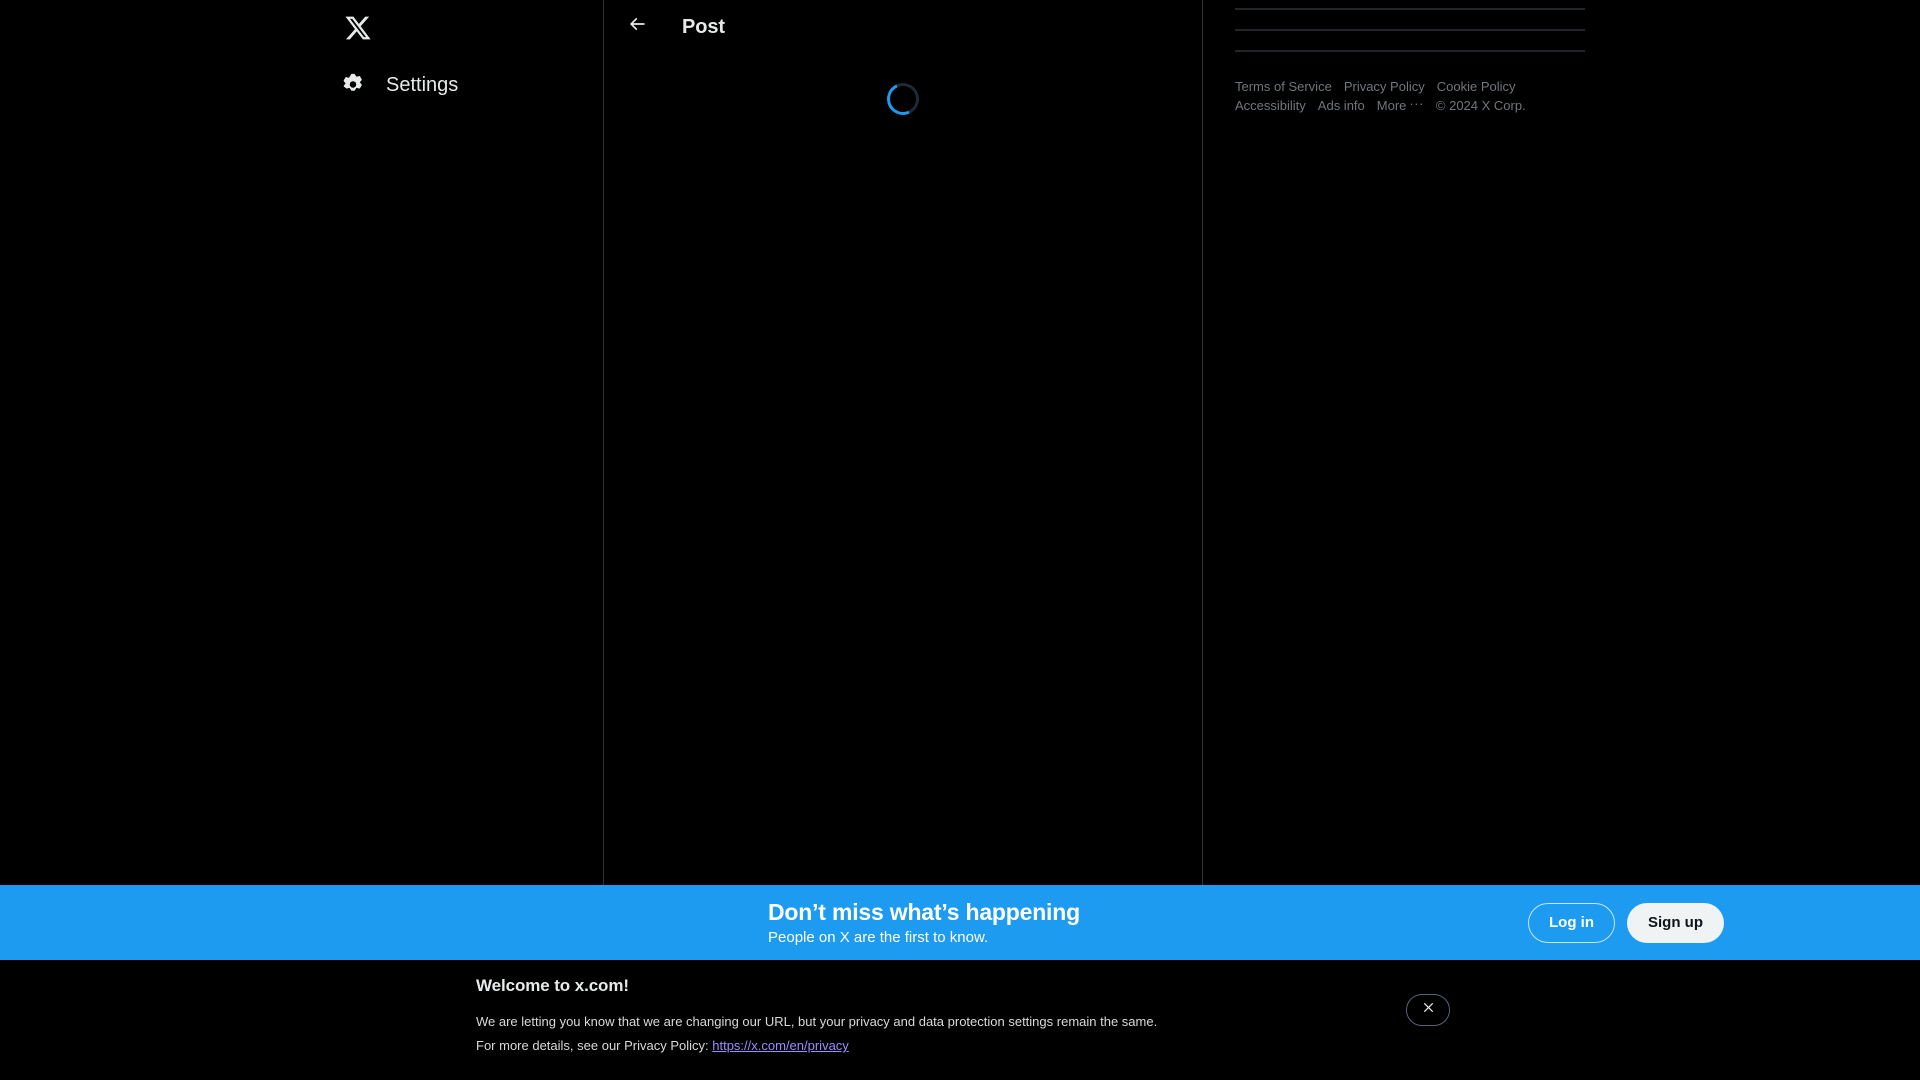 This screenshot has height=1080, width=1920. What do you see at coordinates (552, 985) in the screenshot?
I see `cookie-banner-title: Welcome to x.com!` at bounding box center [552, 985].